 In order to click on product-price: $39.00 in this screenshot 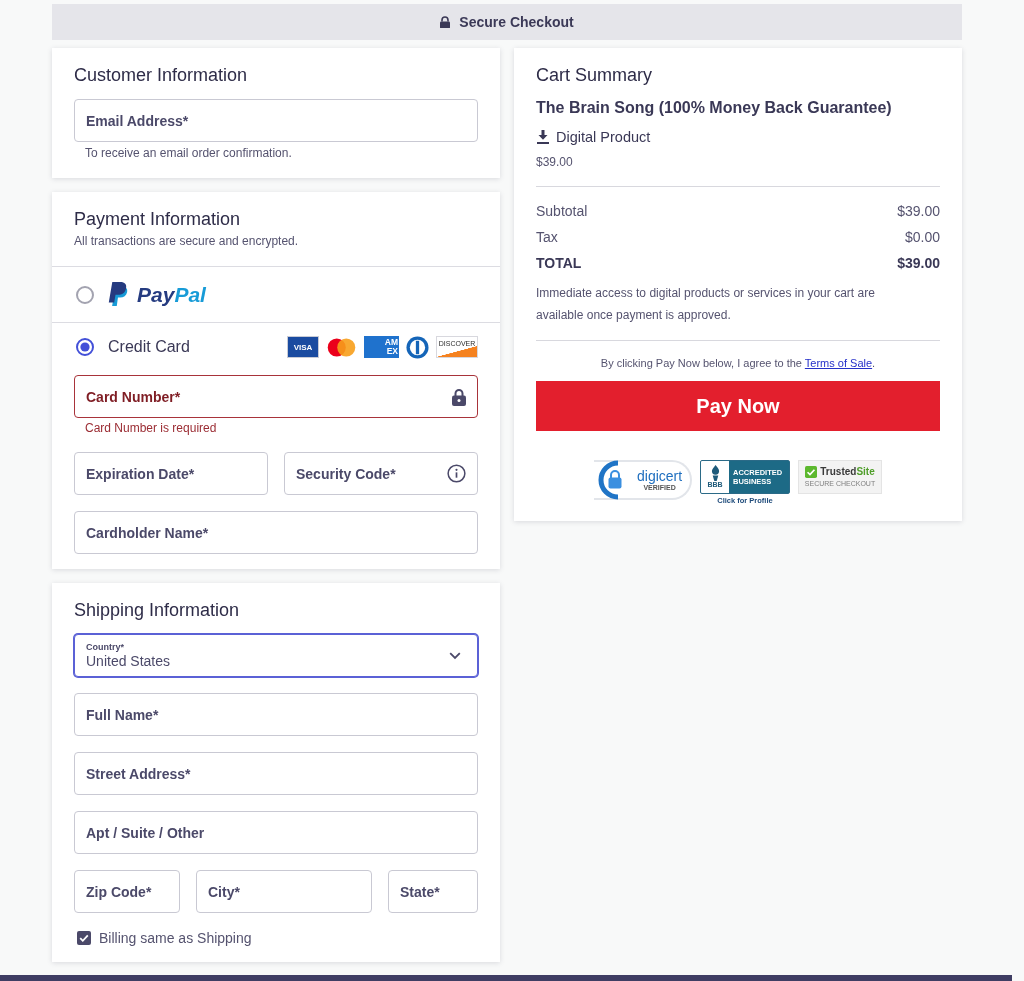, I will do `click(555, 162)`.